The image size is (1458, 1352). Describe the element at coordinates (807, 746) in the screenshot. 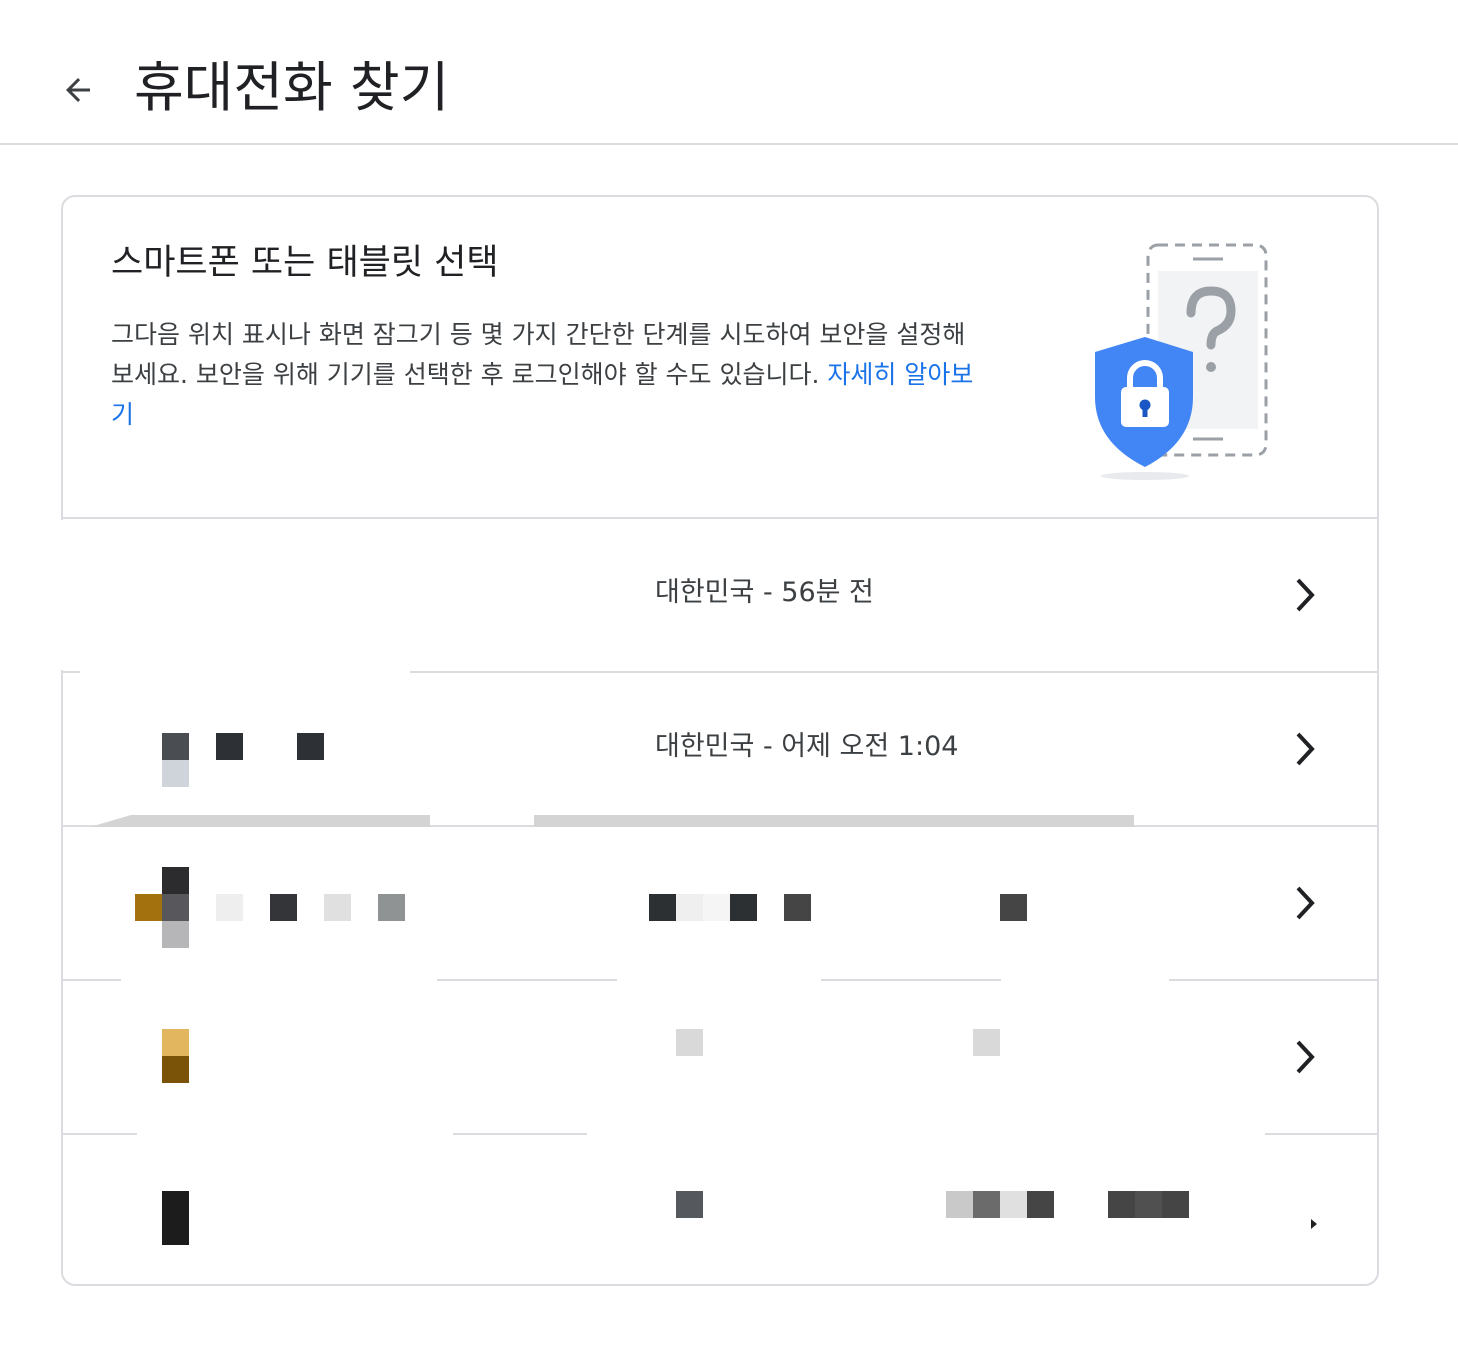

I see `device-status: 대한민국 - 어제 오전 1:04` at that location.